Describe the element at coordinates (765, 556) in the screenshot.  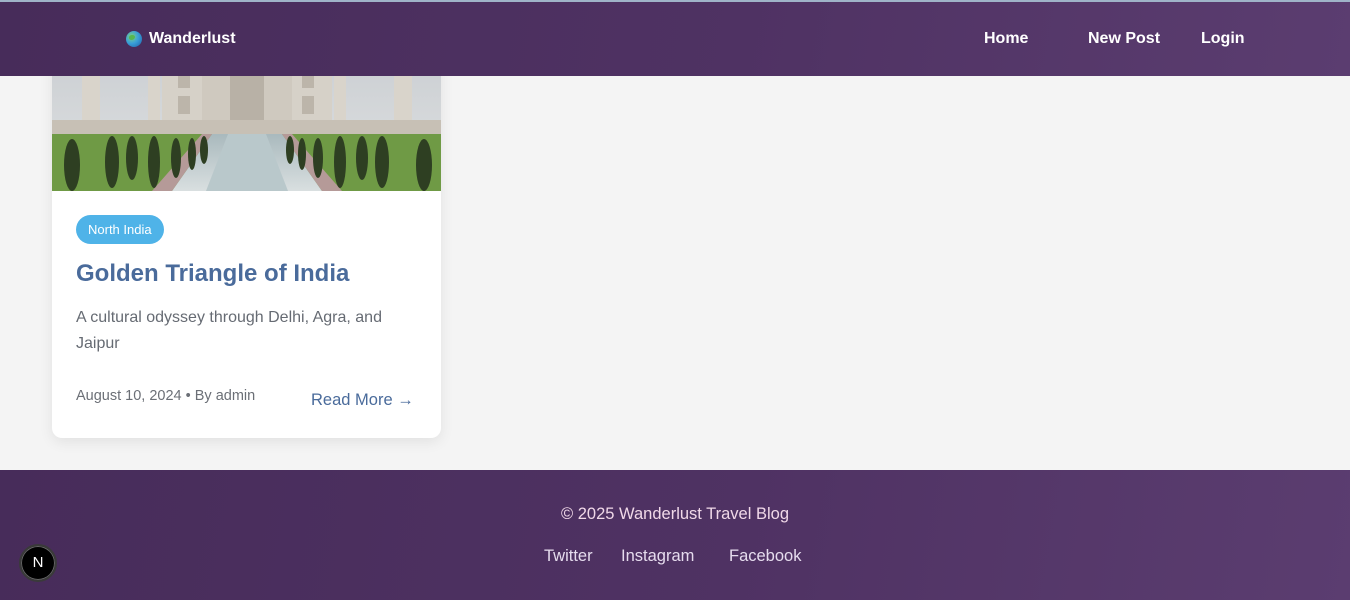
I see `footer-facebook-link: Facebook` at that location.